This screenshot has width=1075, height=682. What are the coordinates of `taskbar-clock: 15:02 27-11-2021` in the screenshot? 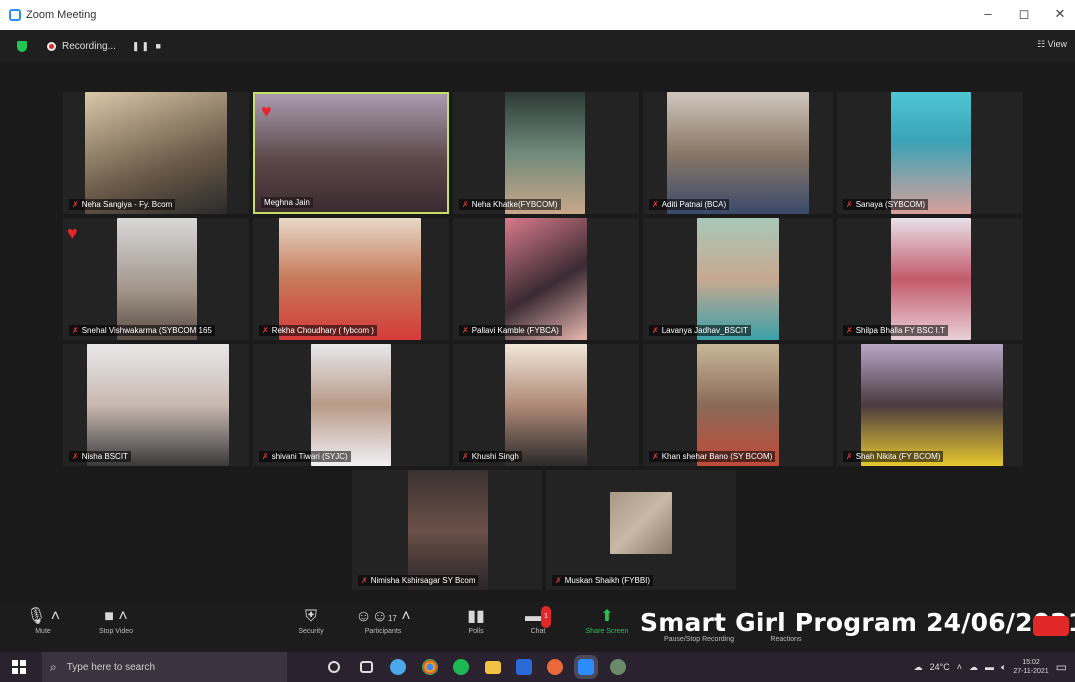 It's located at (1030, 667).